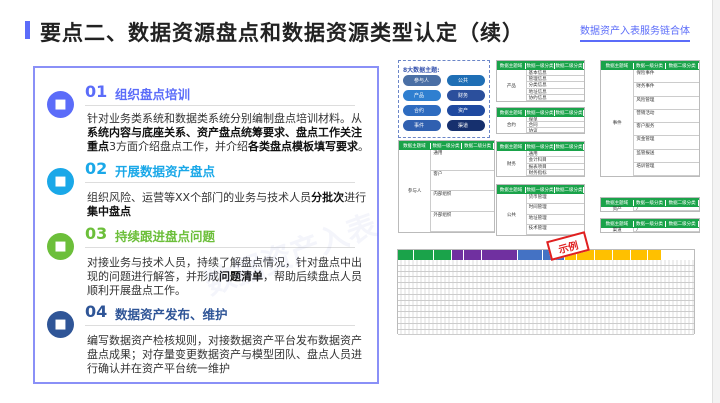 The width and height of the screenshot is (720, 403). What do you see at coordinates (540, 159) in the screenshot?
I see `classification-table: 数据主题域 数据一级分类 数据二级分类 财务 通用 会计科目 报表项目 财务指标` at bounding box center [540, 159].